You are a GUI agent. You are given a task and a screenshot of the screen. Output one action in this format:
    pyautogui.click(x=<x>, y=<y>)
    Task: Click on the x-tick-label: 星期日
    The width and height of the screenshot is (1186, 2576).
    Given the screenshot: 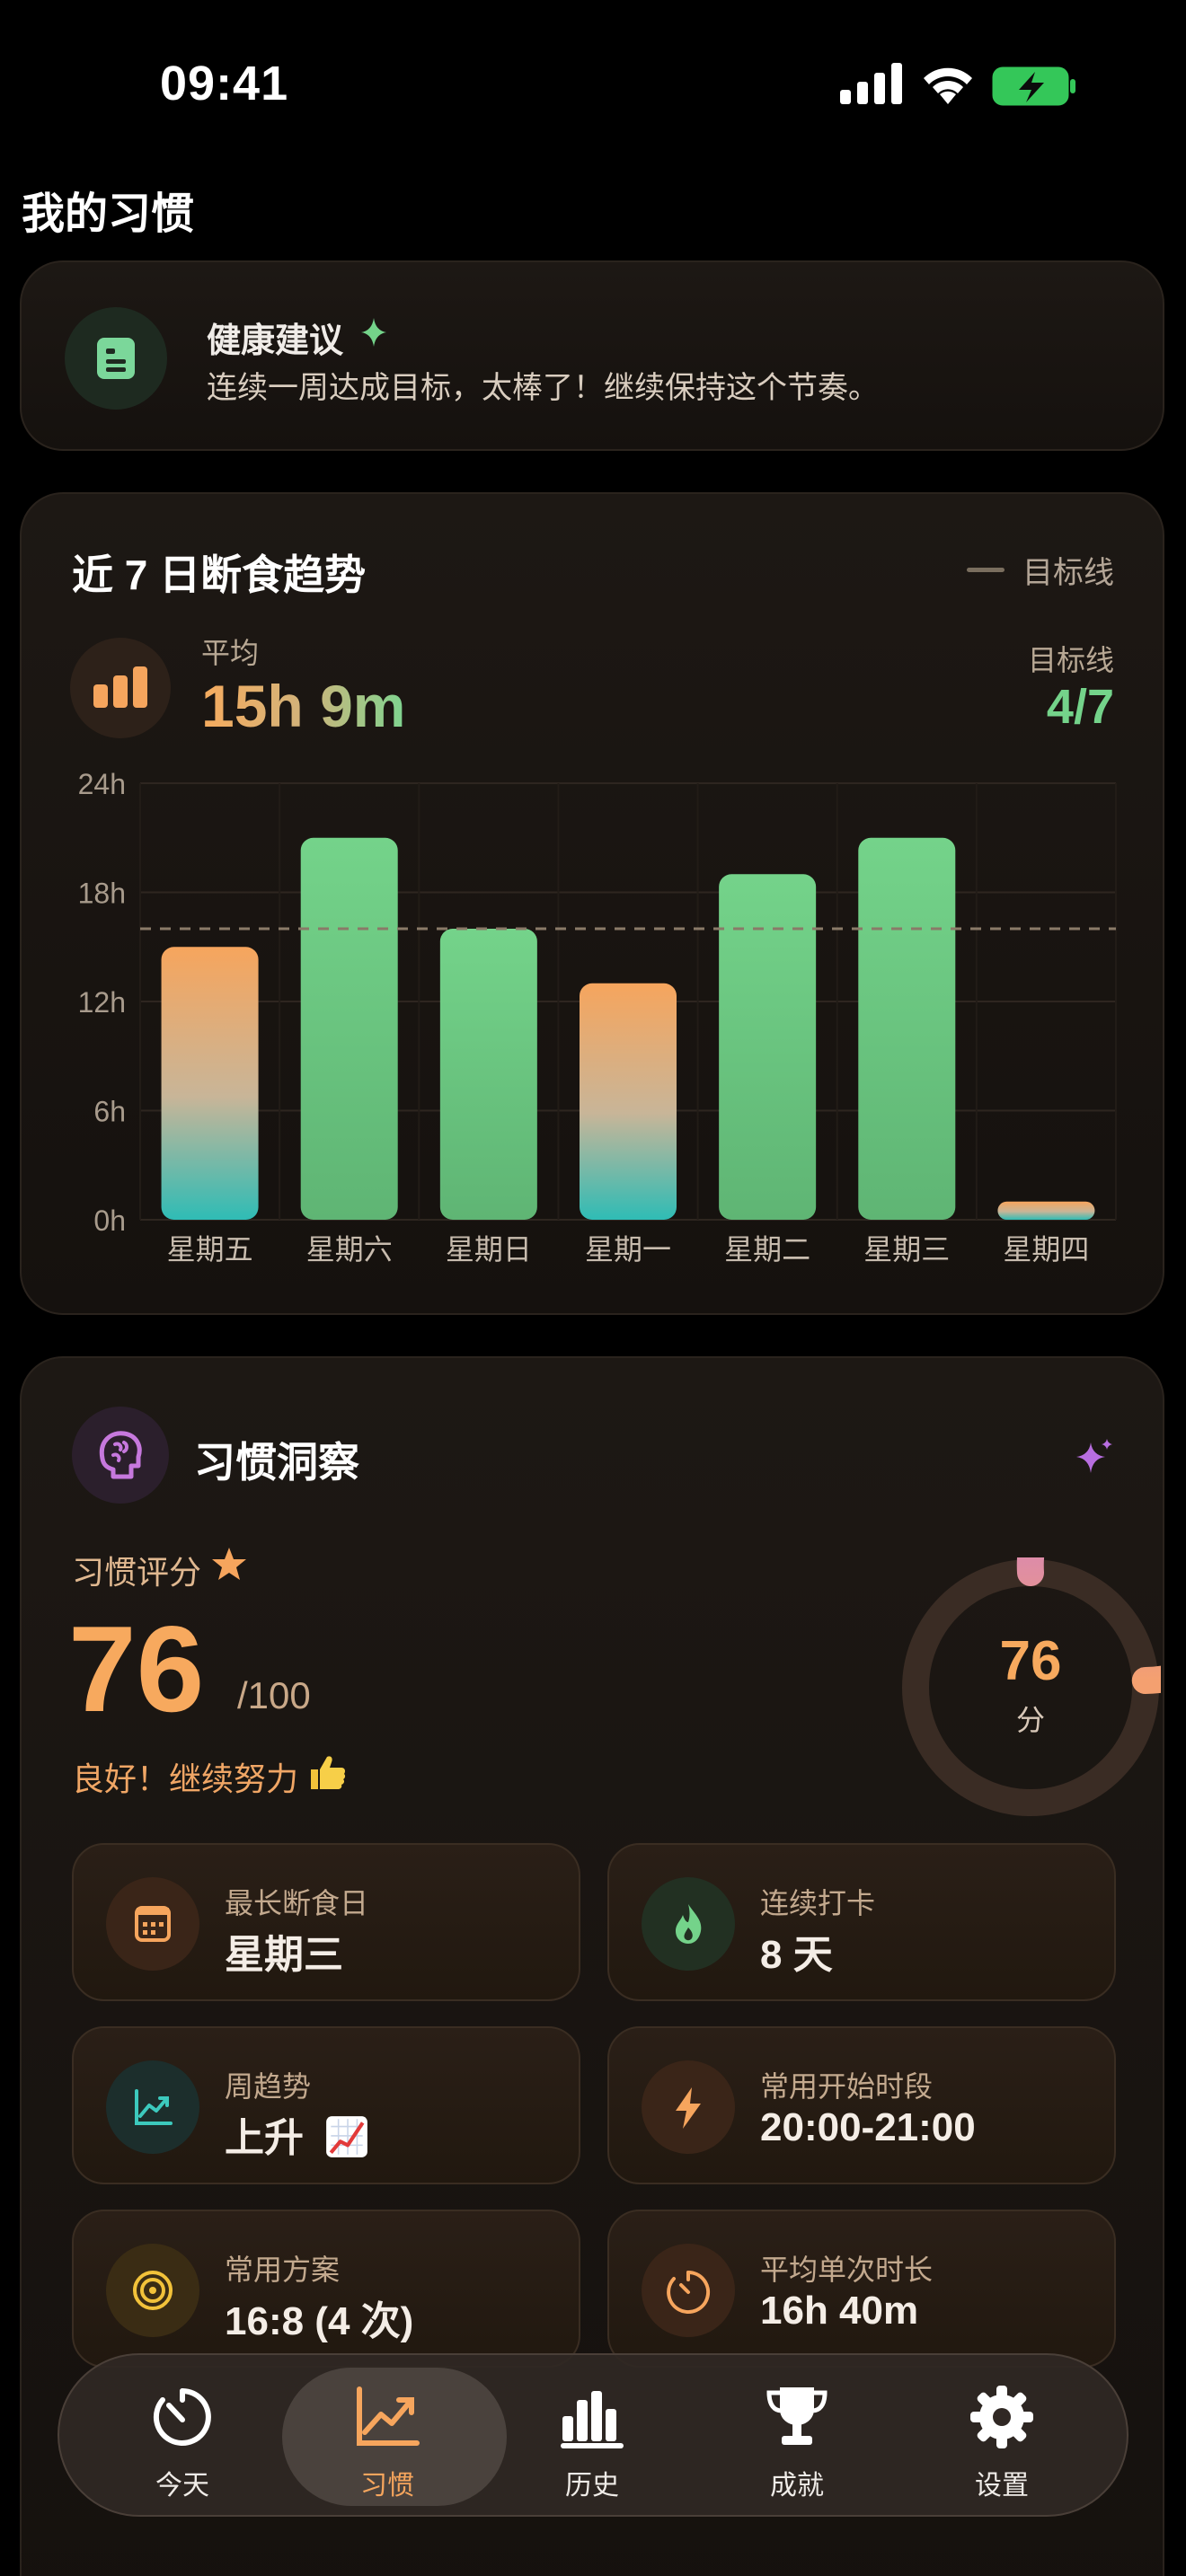 What is the action you would take?
    pyautogui.click(x=489, y=1249)
    